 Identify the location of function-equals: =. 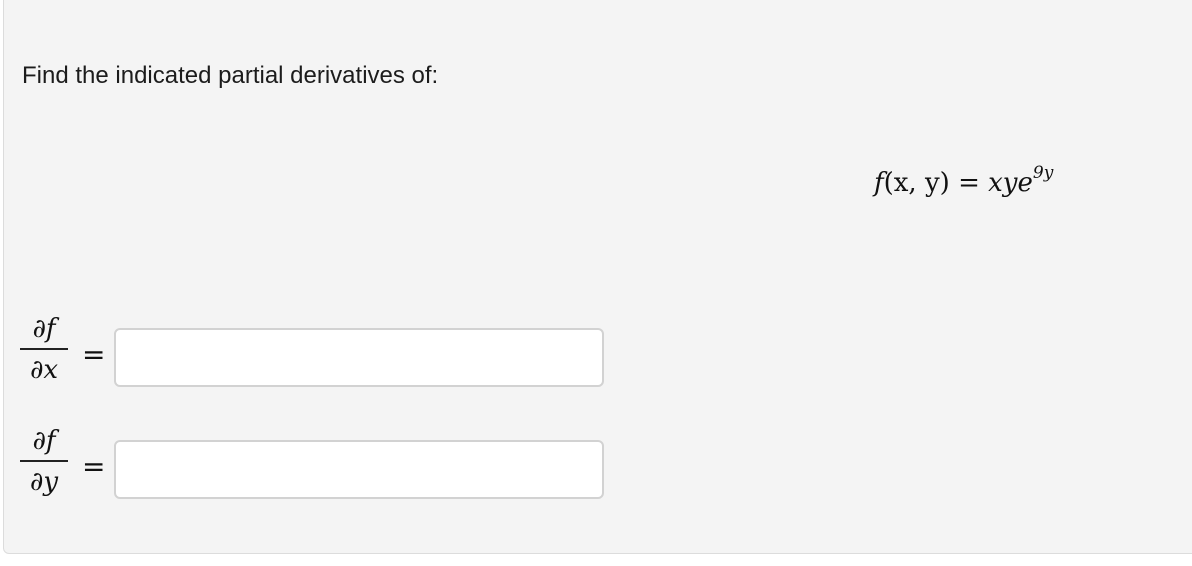
(969, 183).